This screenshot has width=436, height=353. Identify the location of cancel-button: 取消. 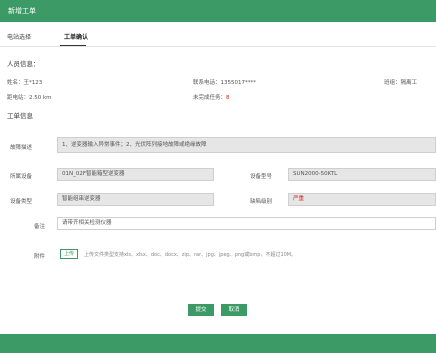
(234, 310).